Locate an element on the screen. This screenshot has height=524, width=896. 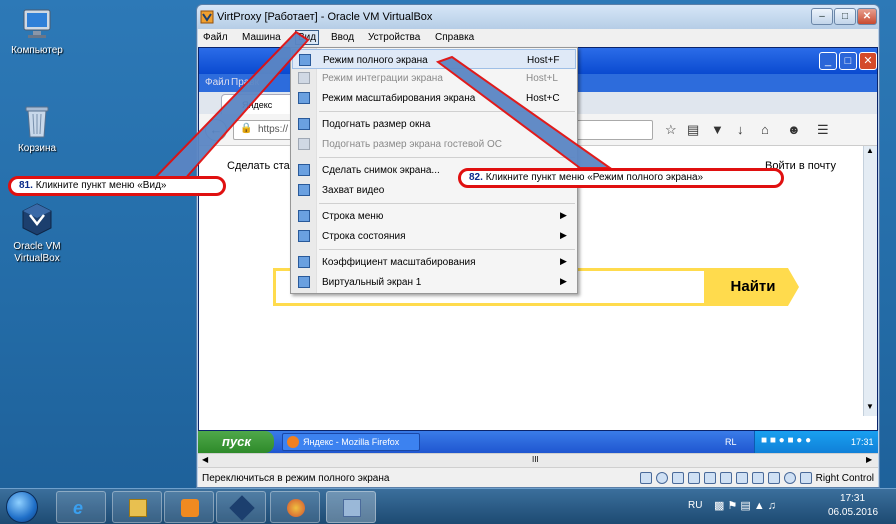
maximize-button: □ is located at coordinates (845, 16).